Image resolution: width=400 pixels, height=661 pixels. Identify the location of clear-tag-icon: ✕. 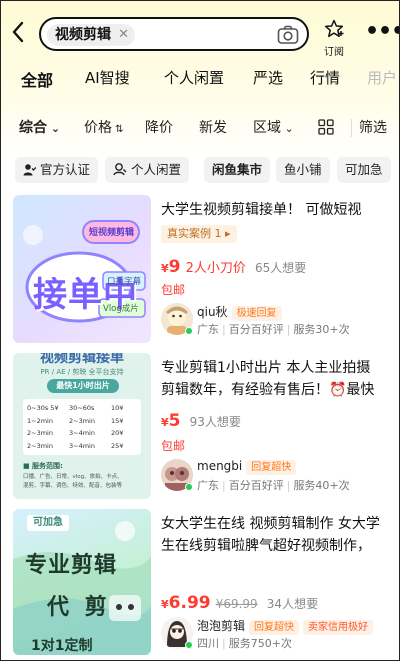
(123, 35).